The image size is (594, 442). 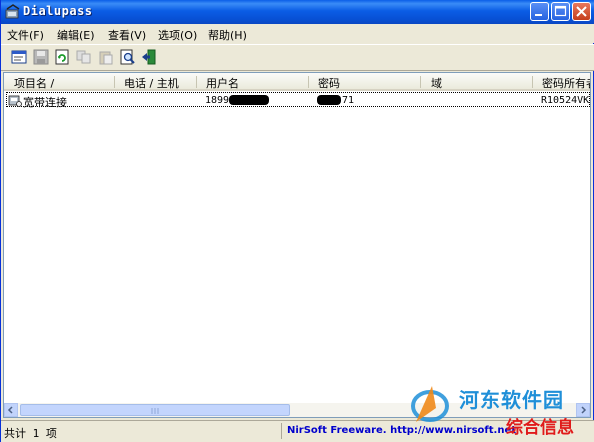 What do you see at coordinates (128, 57) in the screenshot?
I see `find-icon` at bounding box center [128, 57].